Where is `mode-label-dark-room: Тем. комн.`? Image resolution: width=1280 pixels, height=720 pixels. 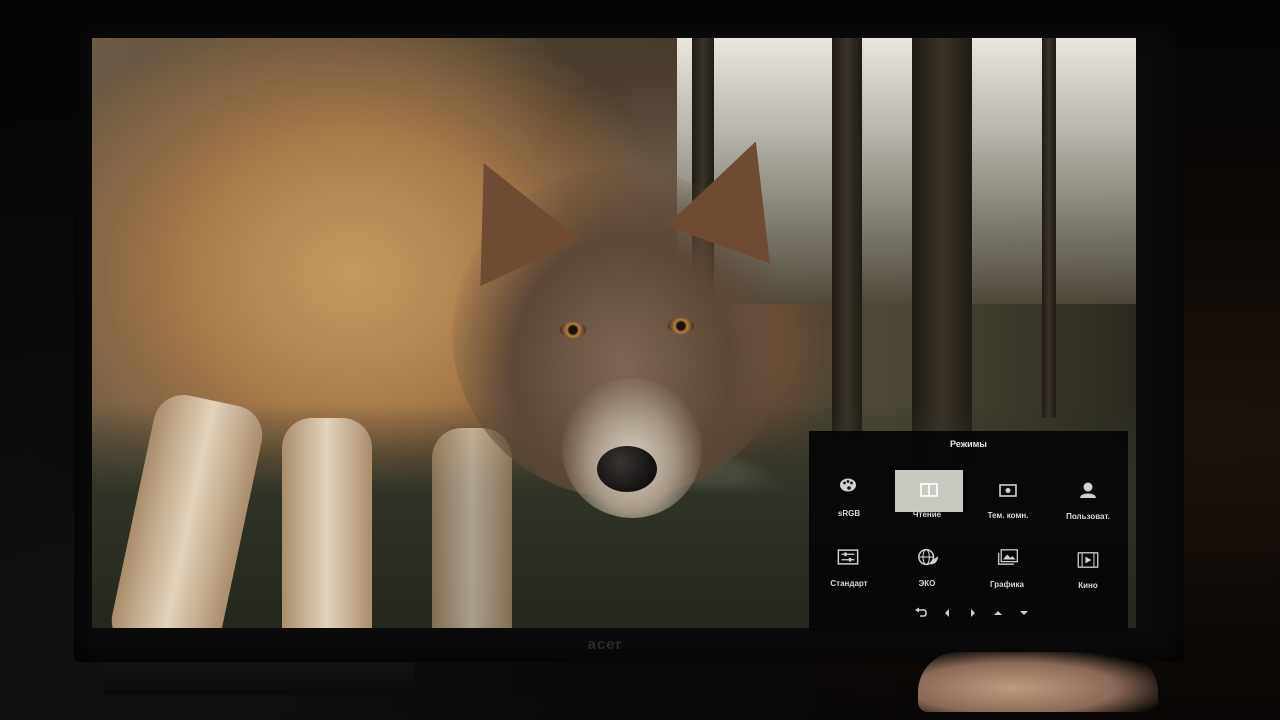
mode-label-dark-room: Тем. комн. is located at coordinates (1008, 515).